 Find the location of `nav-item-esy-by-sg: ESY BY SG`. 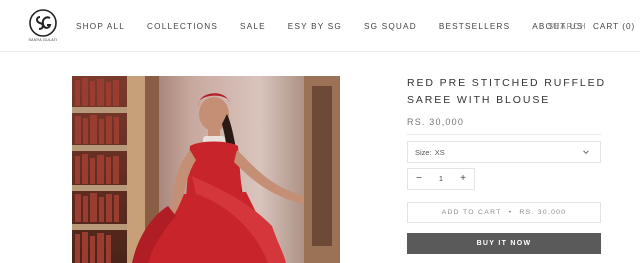

nav-item-esy-by-sg: ESY BY SG is located at coordinates (315, 27).